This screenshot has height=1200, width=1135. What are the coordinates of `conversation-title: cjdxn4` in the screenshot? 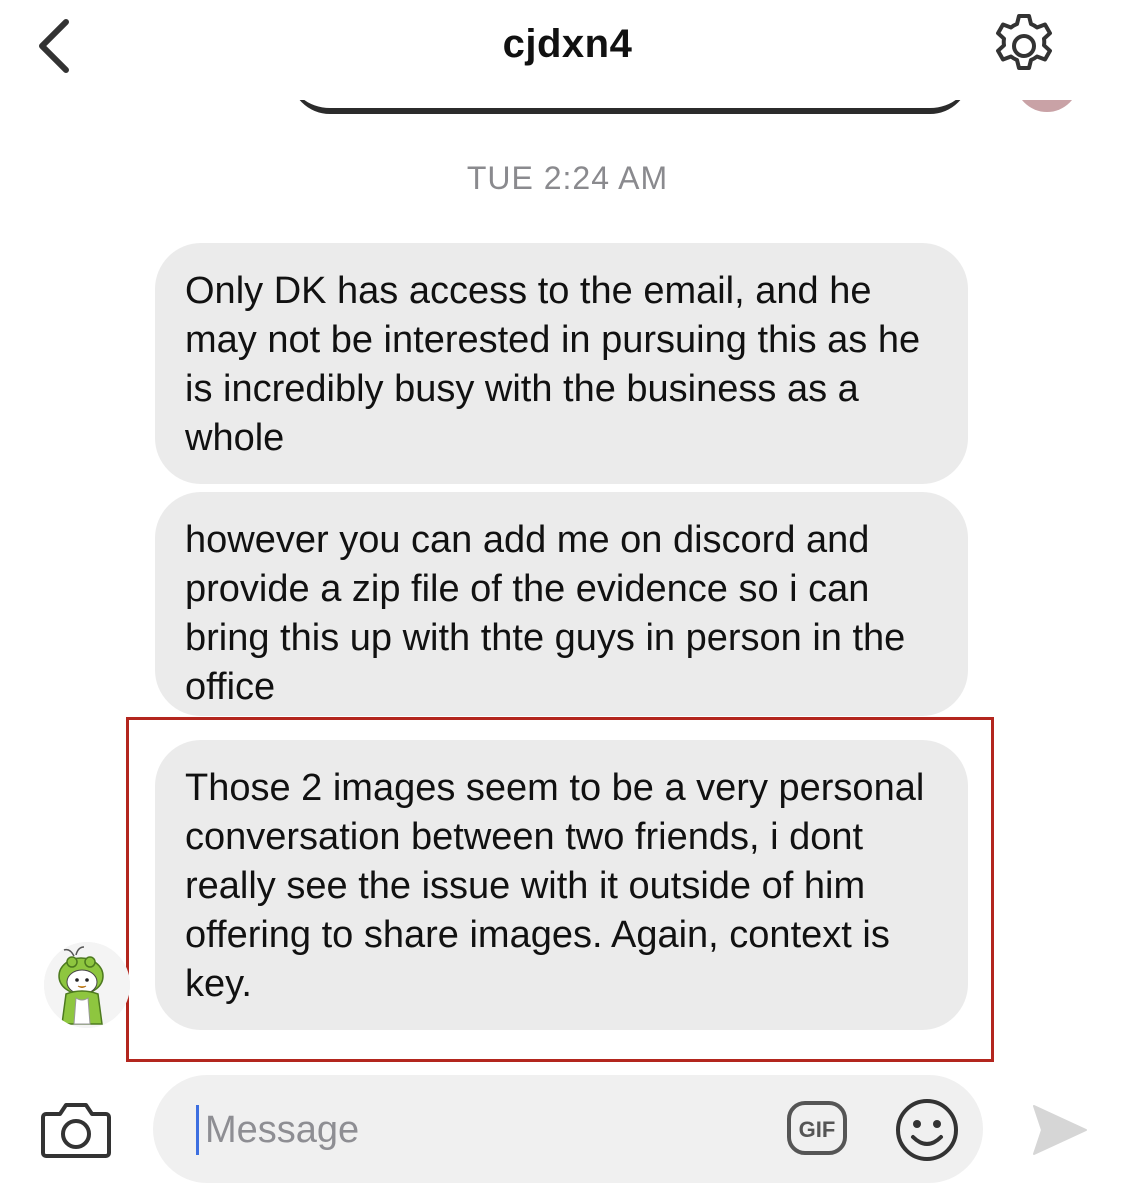 It's located at (567, 44).